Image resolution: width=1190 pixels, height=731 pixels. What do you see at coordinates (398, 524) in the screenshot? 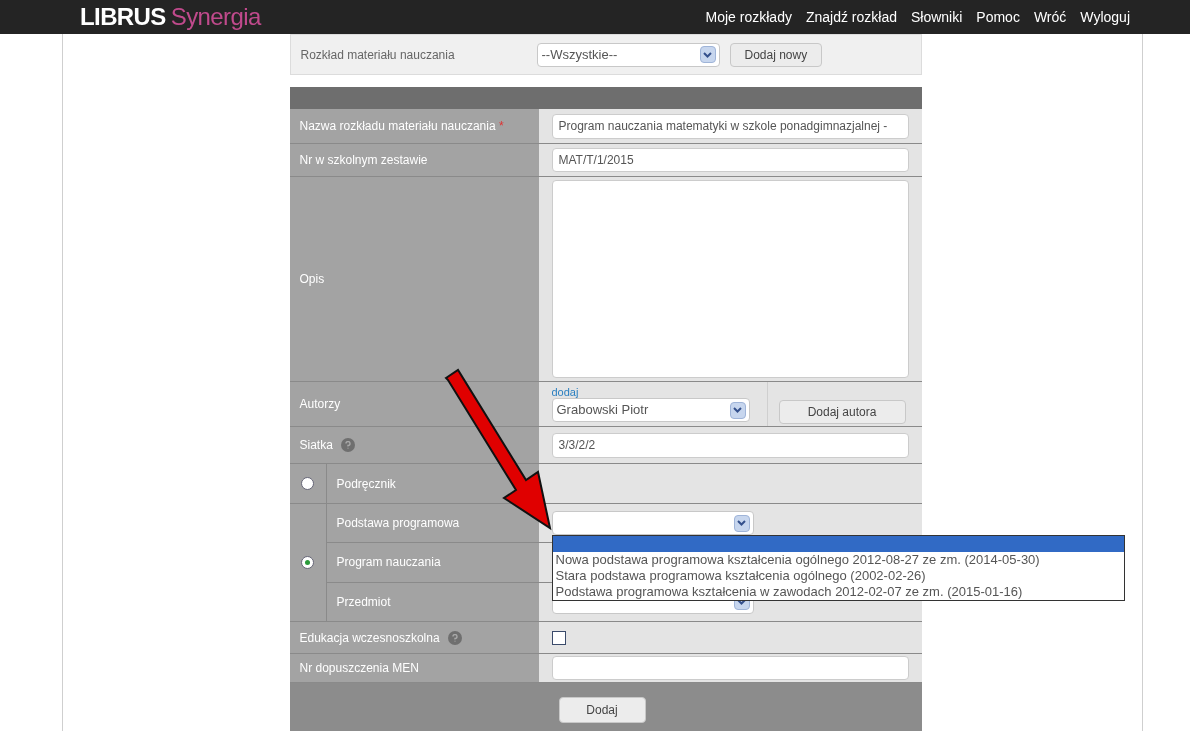
I see `field-label: Podstawa programowa` at bounding box center [398, 524].